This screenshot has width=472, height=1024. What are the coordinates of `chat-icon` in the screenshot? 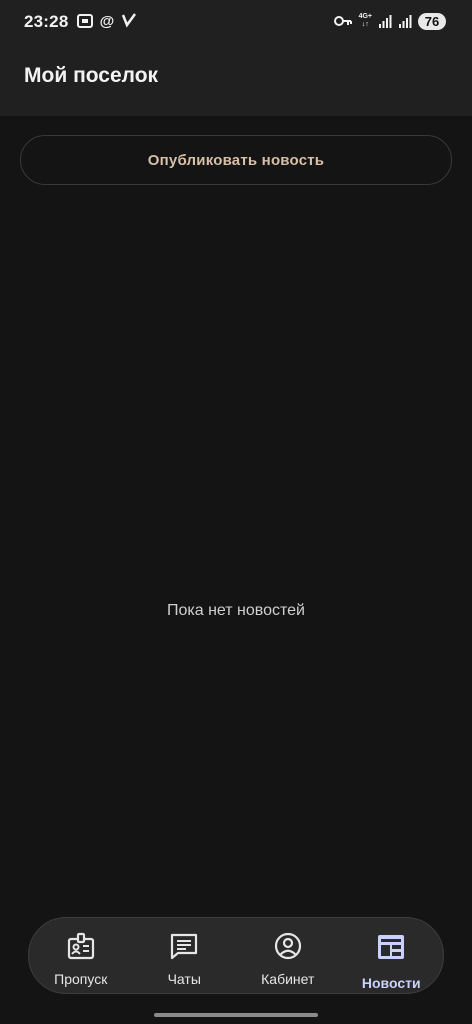 It's located at (184, 946).